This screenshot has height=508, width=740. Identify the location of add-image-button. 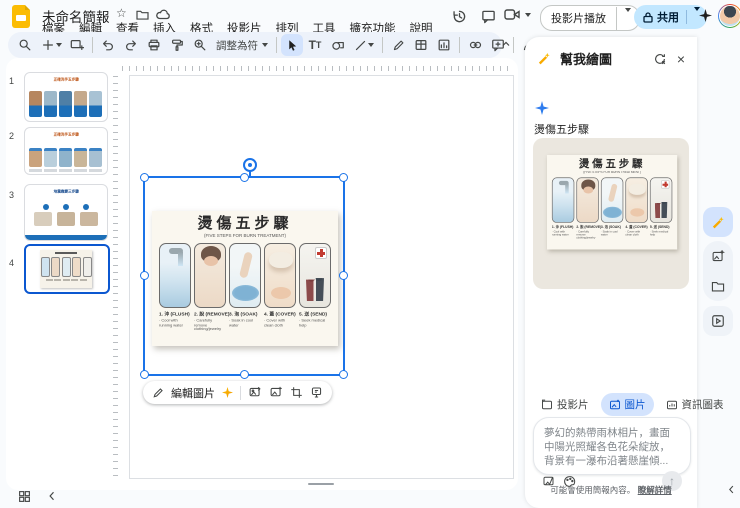
(276, 392).